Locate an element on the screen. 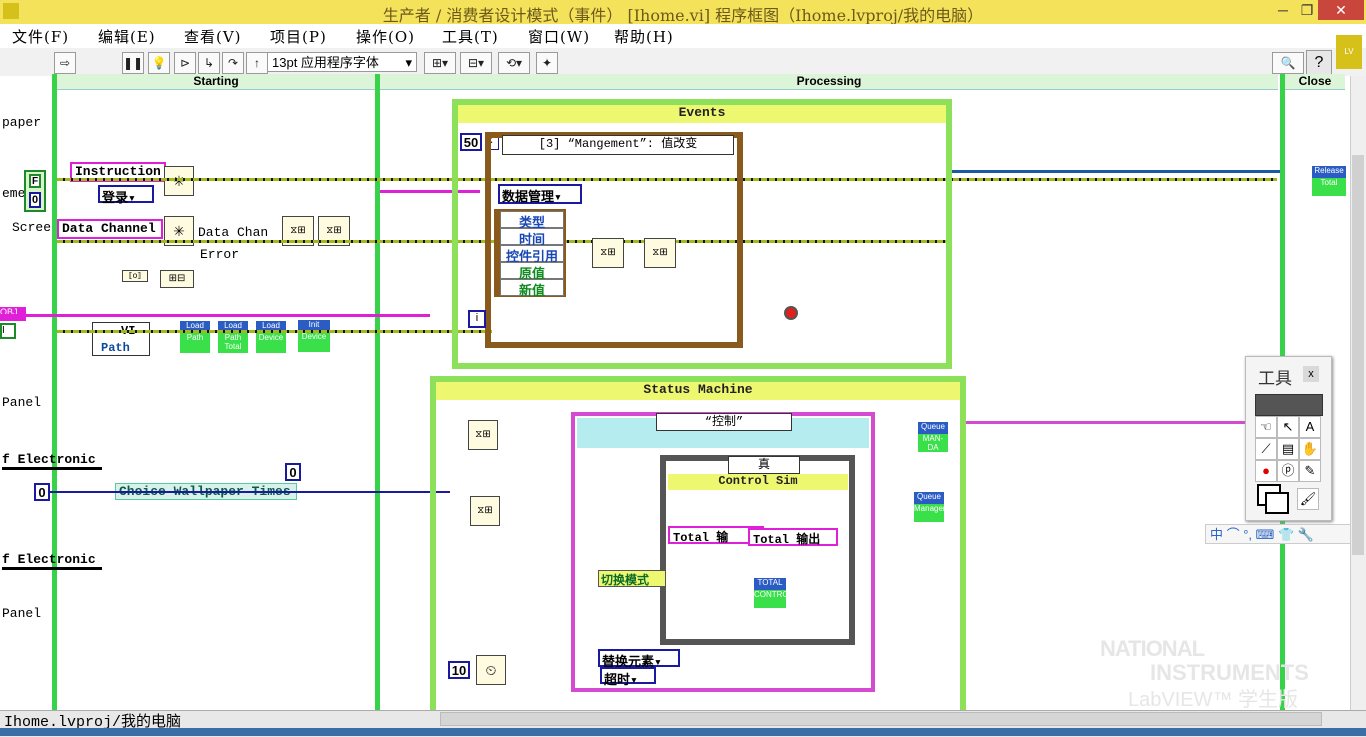 Image resolution: width=1366 pixels, height=737 pixels. path-label: Path is located at coordinates (115, 348).